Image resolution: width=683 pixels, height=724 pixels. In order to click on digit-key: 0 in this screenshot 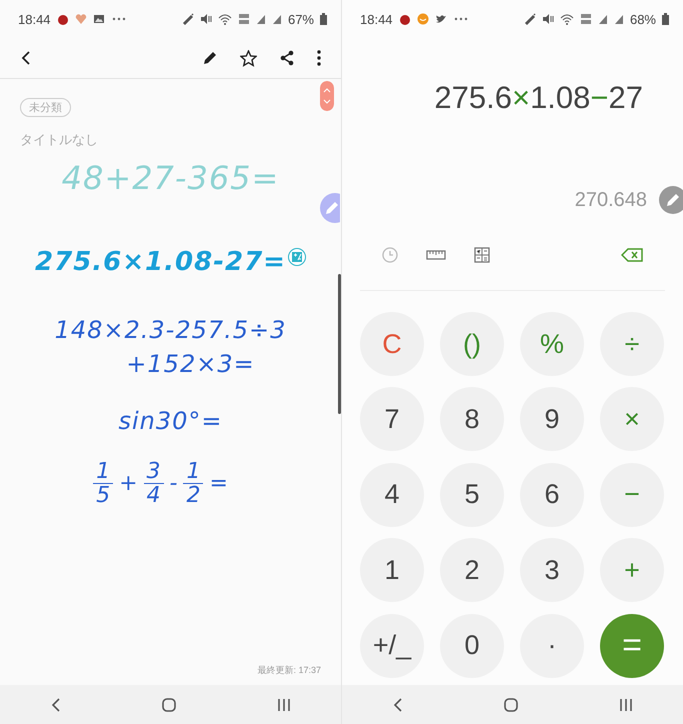, I will do `click(472, 646)`.